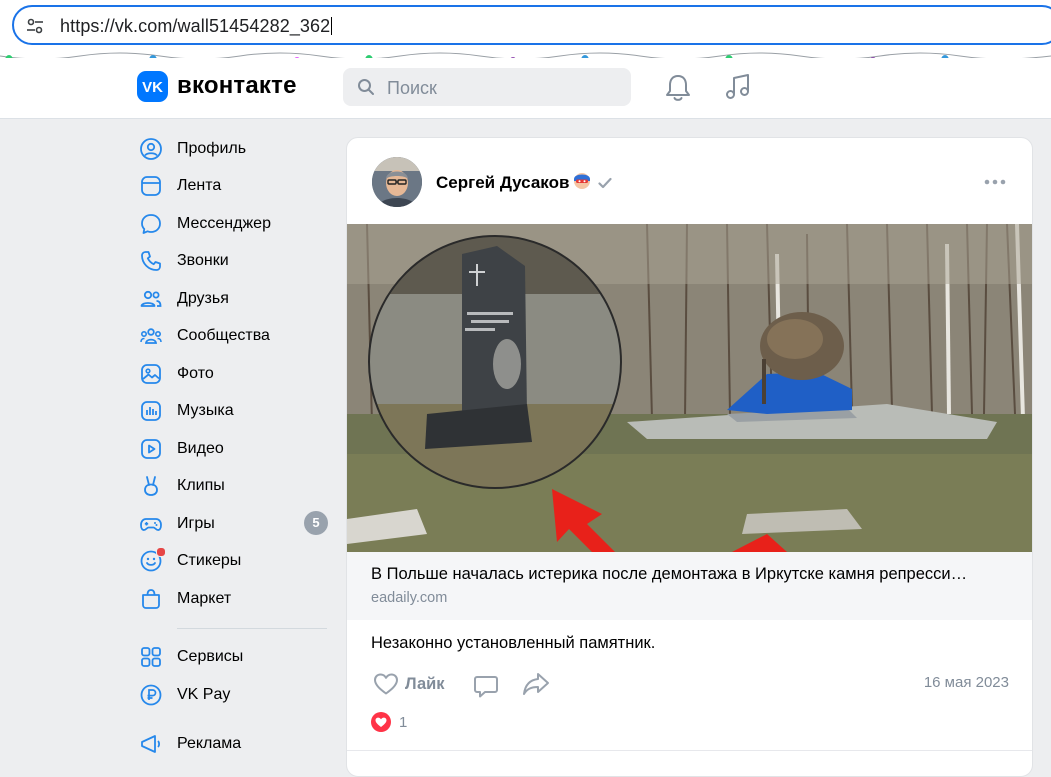 This screenshot has height=777, width=1051. I want to click on post-text: Незаконно установленный памятник., so click(513, 643).